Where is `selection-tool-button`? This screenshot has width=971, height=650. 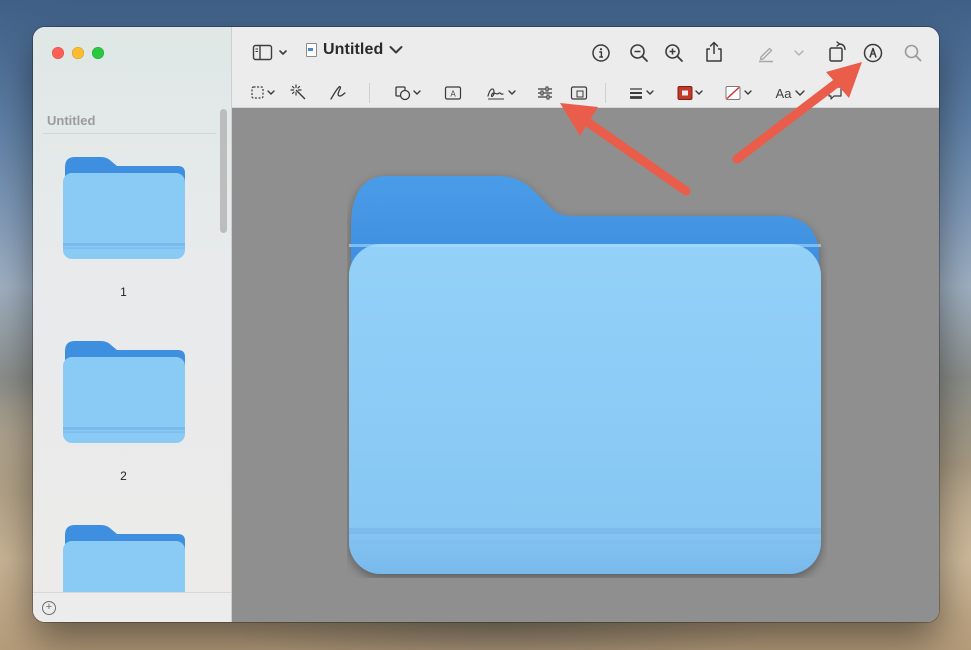
selection-tool-button is located at coordinates (265, 93).